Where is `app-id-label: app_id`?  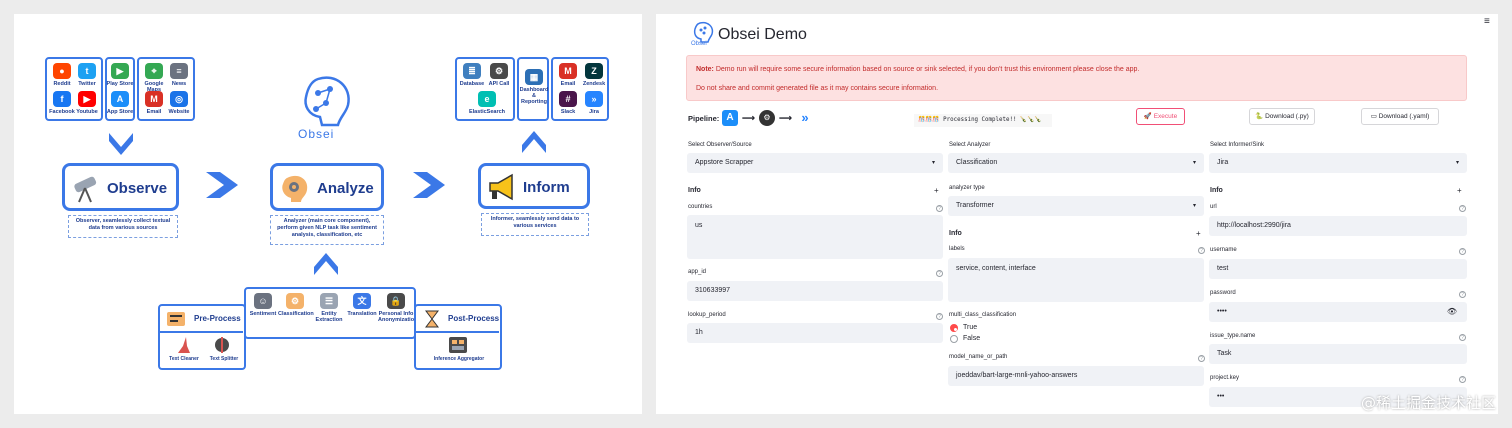
app-id-label: app_id is located at coordinates (697, 272).